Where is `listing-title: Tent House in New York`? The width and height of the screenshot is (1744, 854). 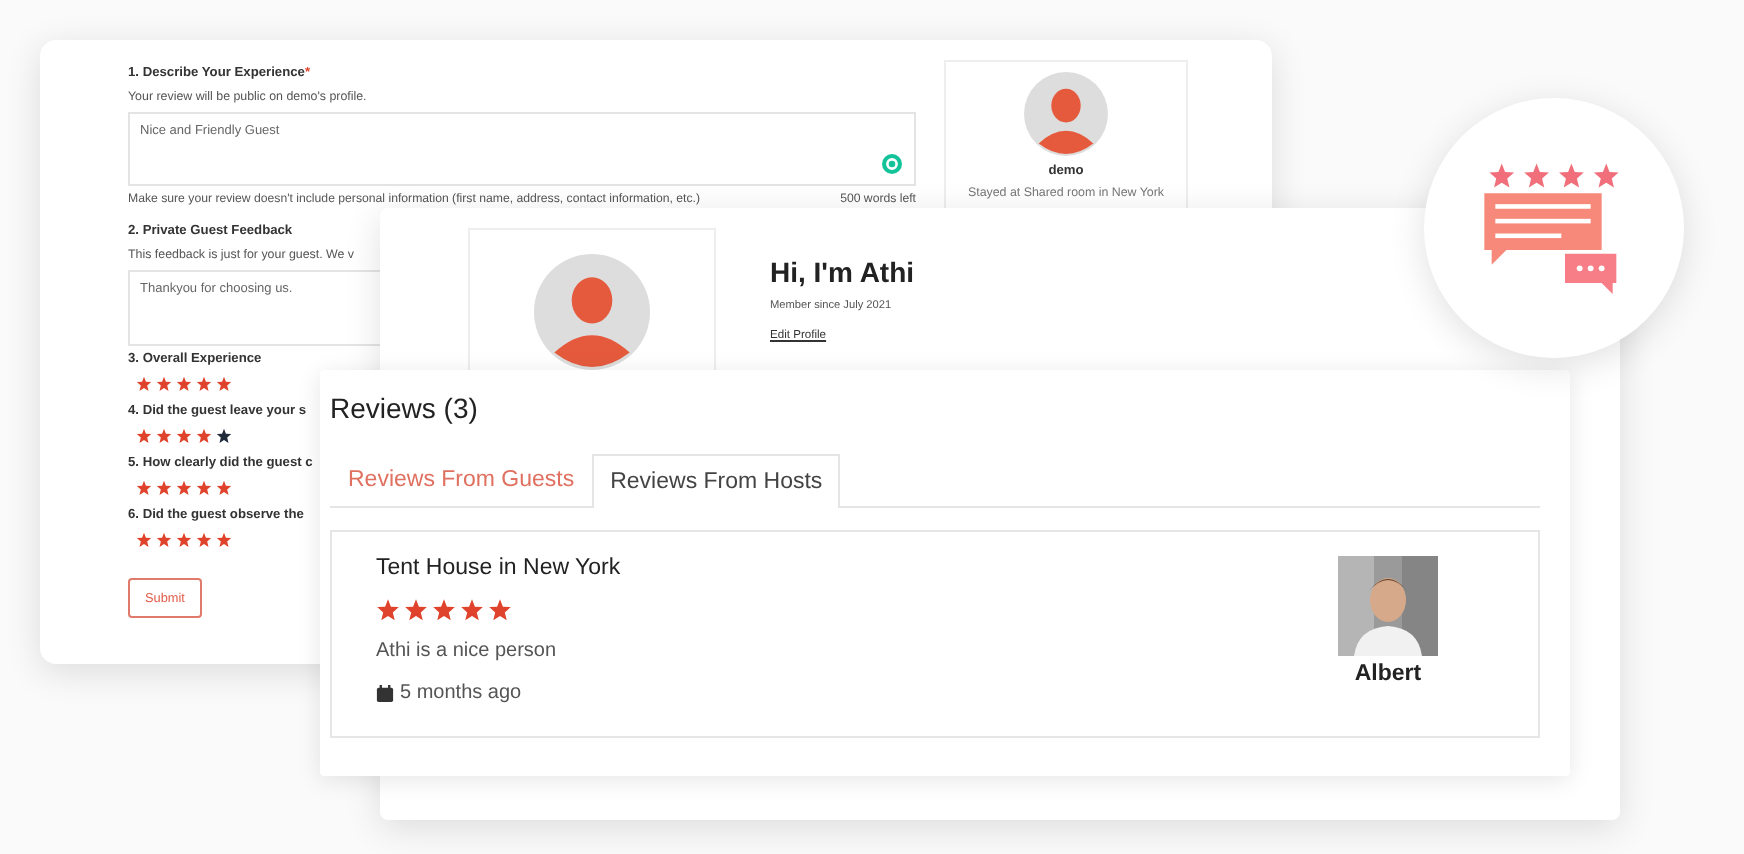 listing-title: Tent House in New York is located at coordinates (498, 568).